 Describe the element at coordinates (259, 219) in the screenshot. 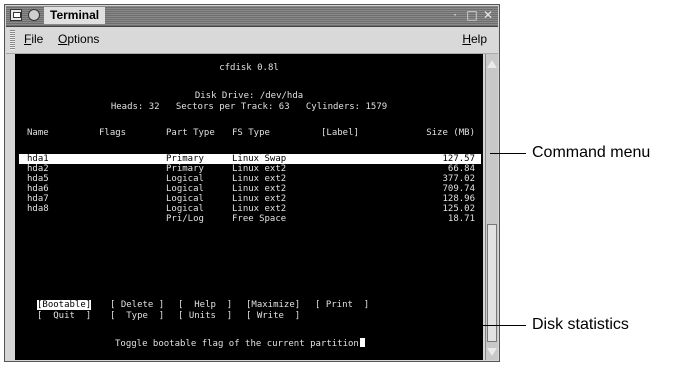

I see `row-fs-type: Free Space` at that location.